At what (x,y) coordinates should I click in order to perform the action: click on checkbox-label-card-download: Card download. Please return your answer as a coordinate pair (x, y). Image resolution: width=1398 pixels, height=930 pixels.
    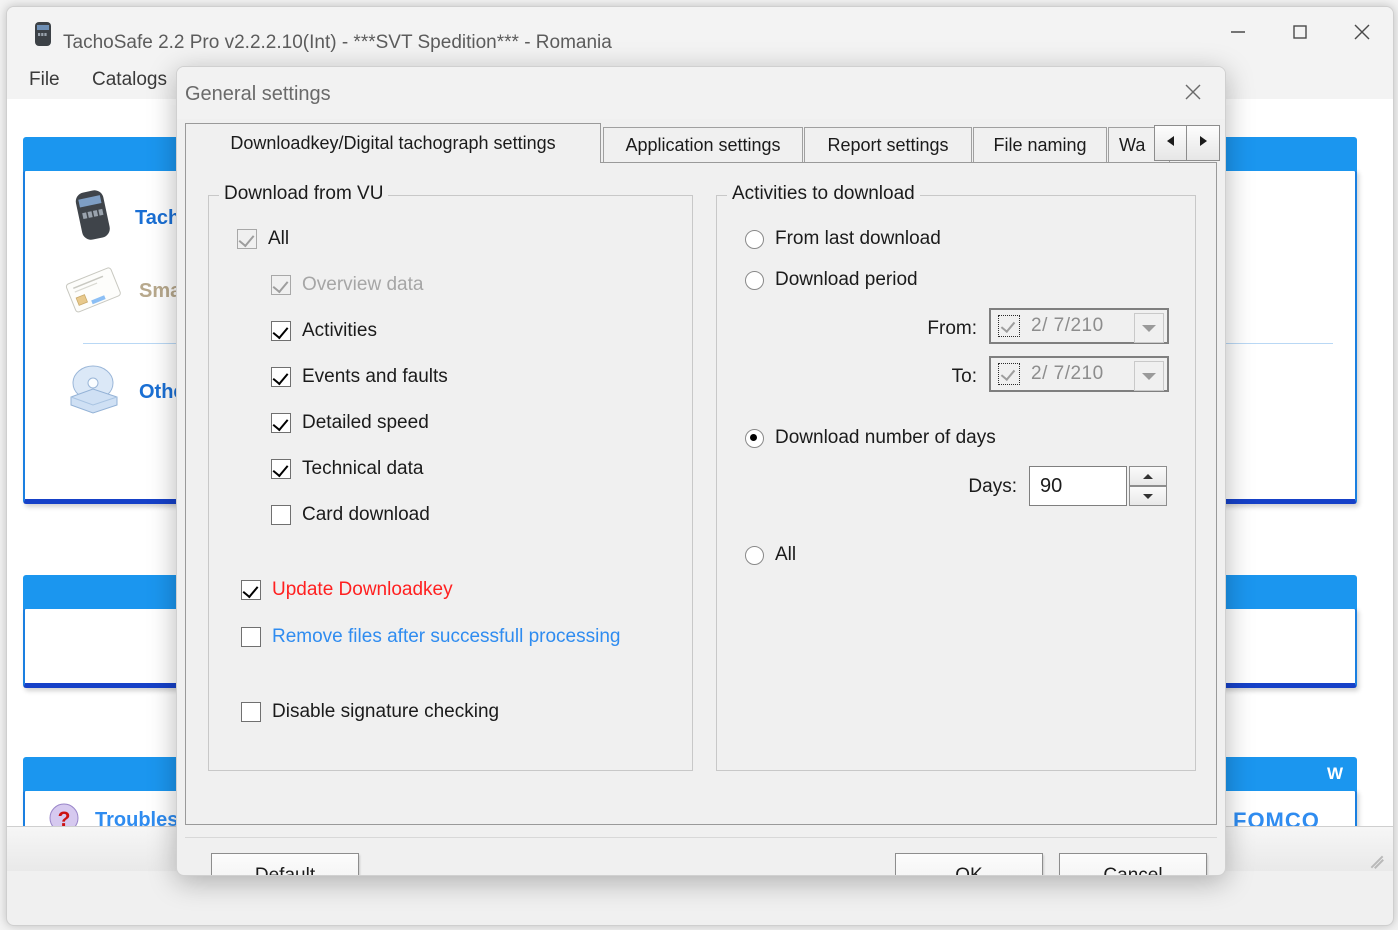
    Looking at the image, I should click on (366, 514).